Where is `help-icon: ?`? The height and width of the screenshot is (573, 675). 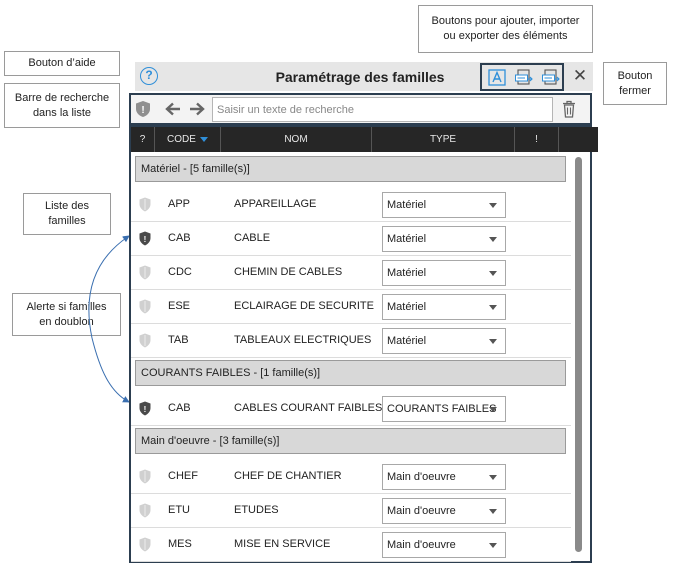
help-icon: ? is located at coordinates (149, 76).